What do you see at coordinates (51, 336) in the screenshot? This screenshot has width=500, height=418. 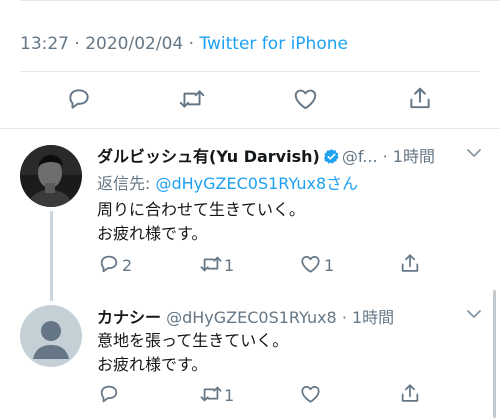 I see `avatar-default` at bounding box center [51, 336].